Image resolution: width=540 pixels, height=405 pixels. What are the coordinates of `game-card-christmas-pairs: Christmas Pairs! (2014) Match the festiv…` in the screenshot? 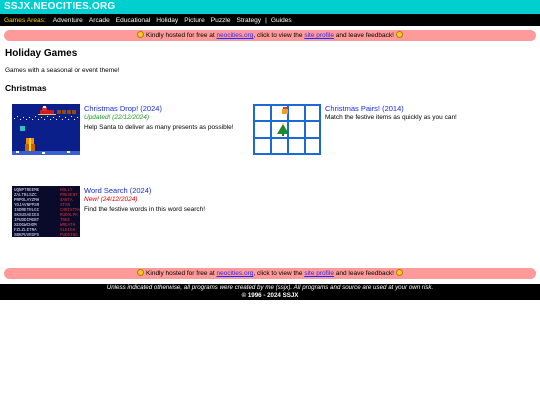 It's located at (355, 129).